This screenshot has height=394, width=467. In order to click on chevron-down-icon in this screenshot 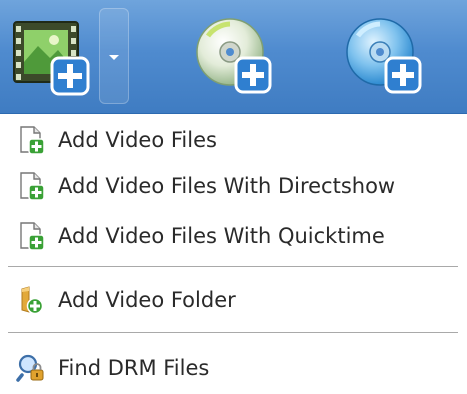, I will do `click(114, 57)`.